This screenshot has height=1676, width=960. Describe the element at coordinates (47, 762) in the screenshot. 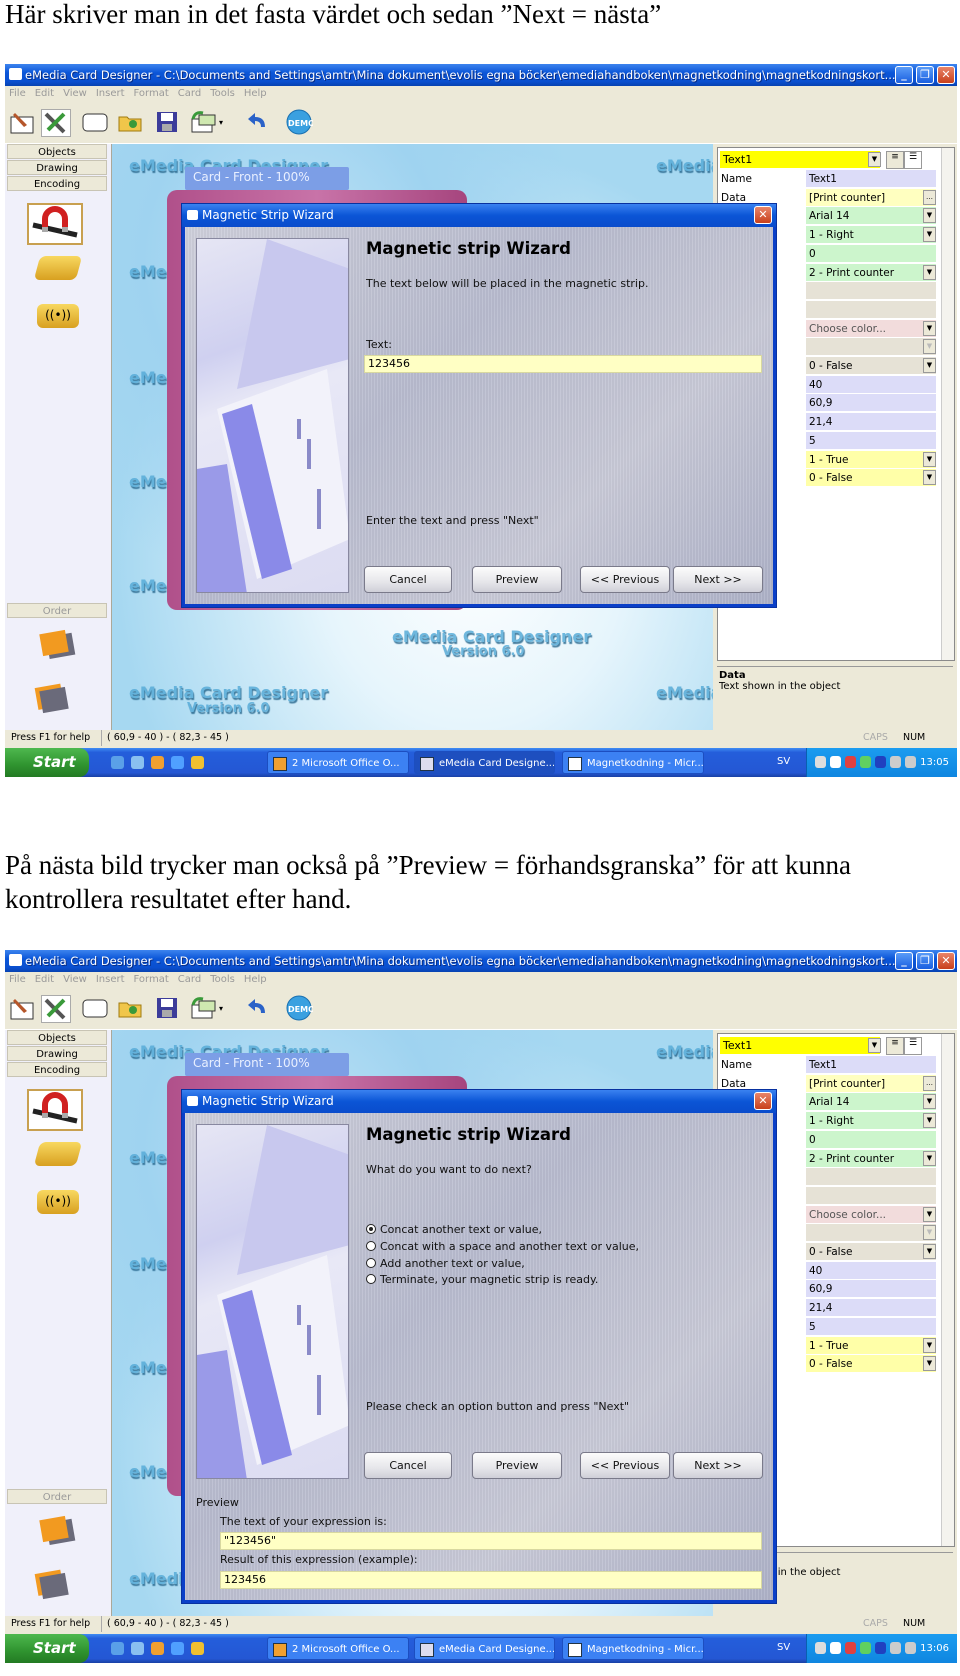

I see `start-button: Start` at that location.